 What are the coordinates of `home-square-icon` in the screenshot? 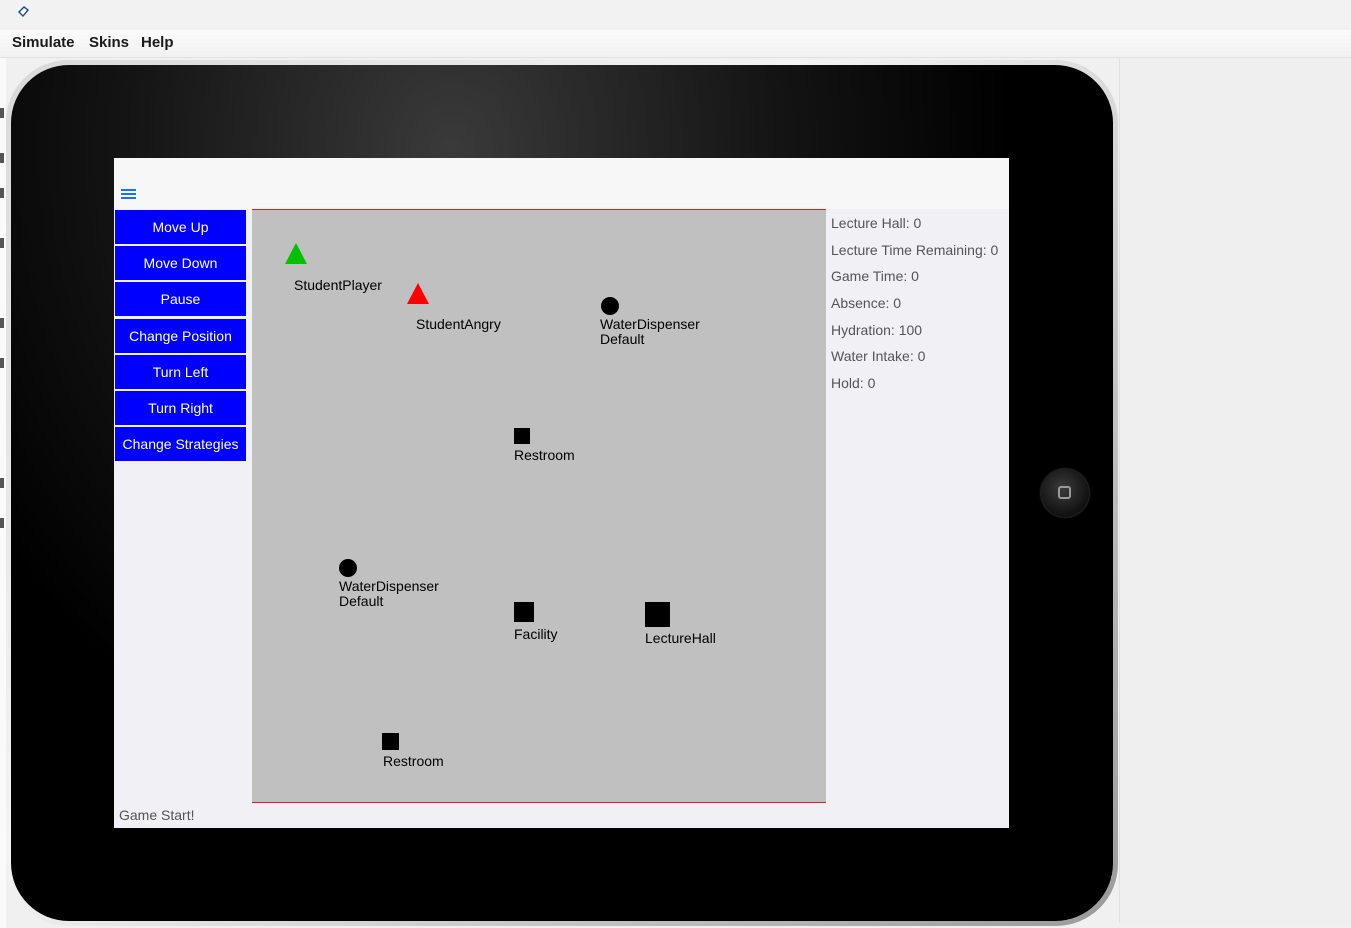 It's located at (1064, 492).